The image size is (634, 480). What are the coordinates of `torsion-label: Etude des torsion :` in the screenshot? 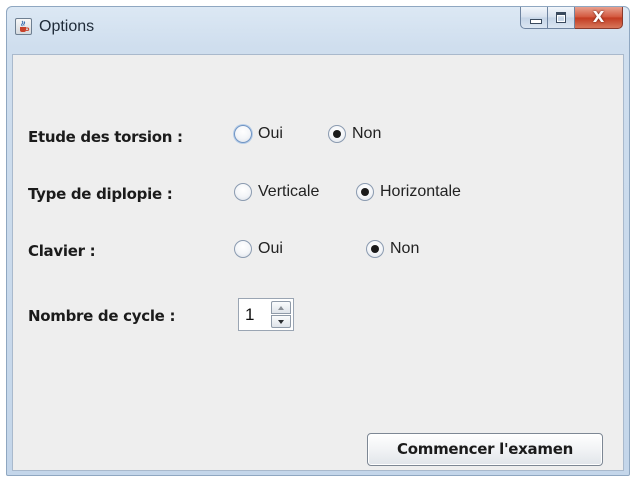 It's located at (105, 137).